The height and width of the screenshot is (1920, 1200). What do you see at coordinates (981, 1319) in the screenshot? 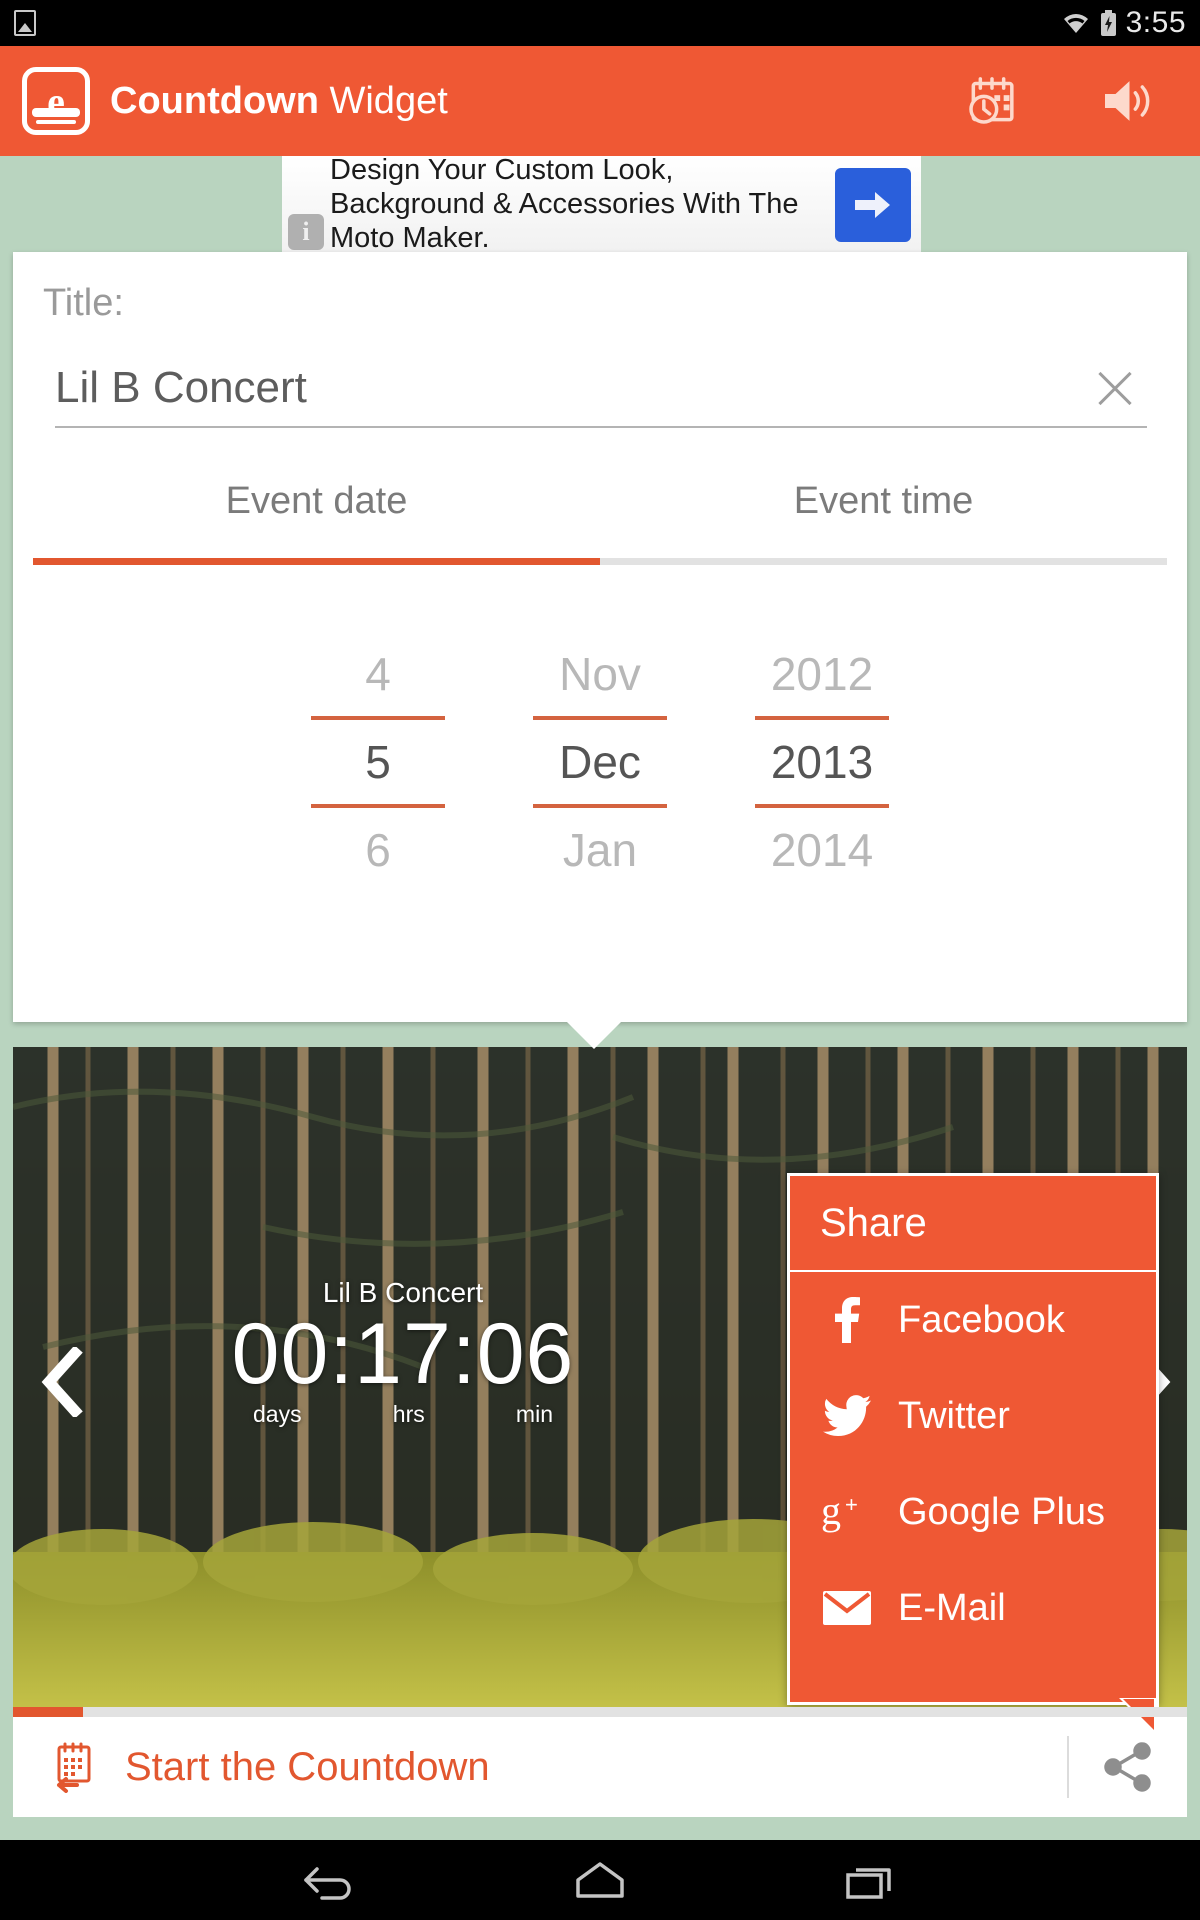
I see `share-item-label: Facebook` at bounding box center [981, 1319].